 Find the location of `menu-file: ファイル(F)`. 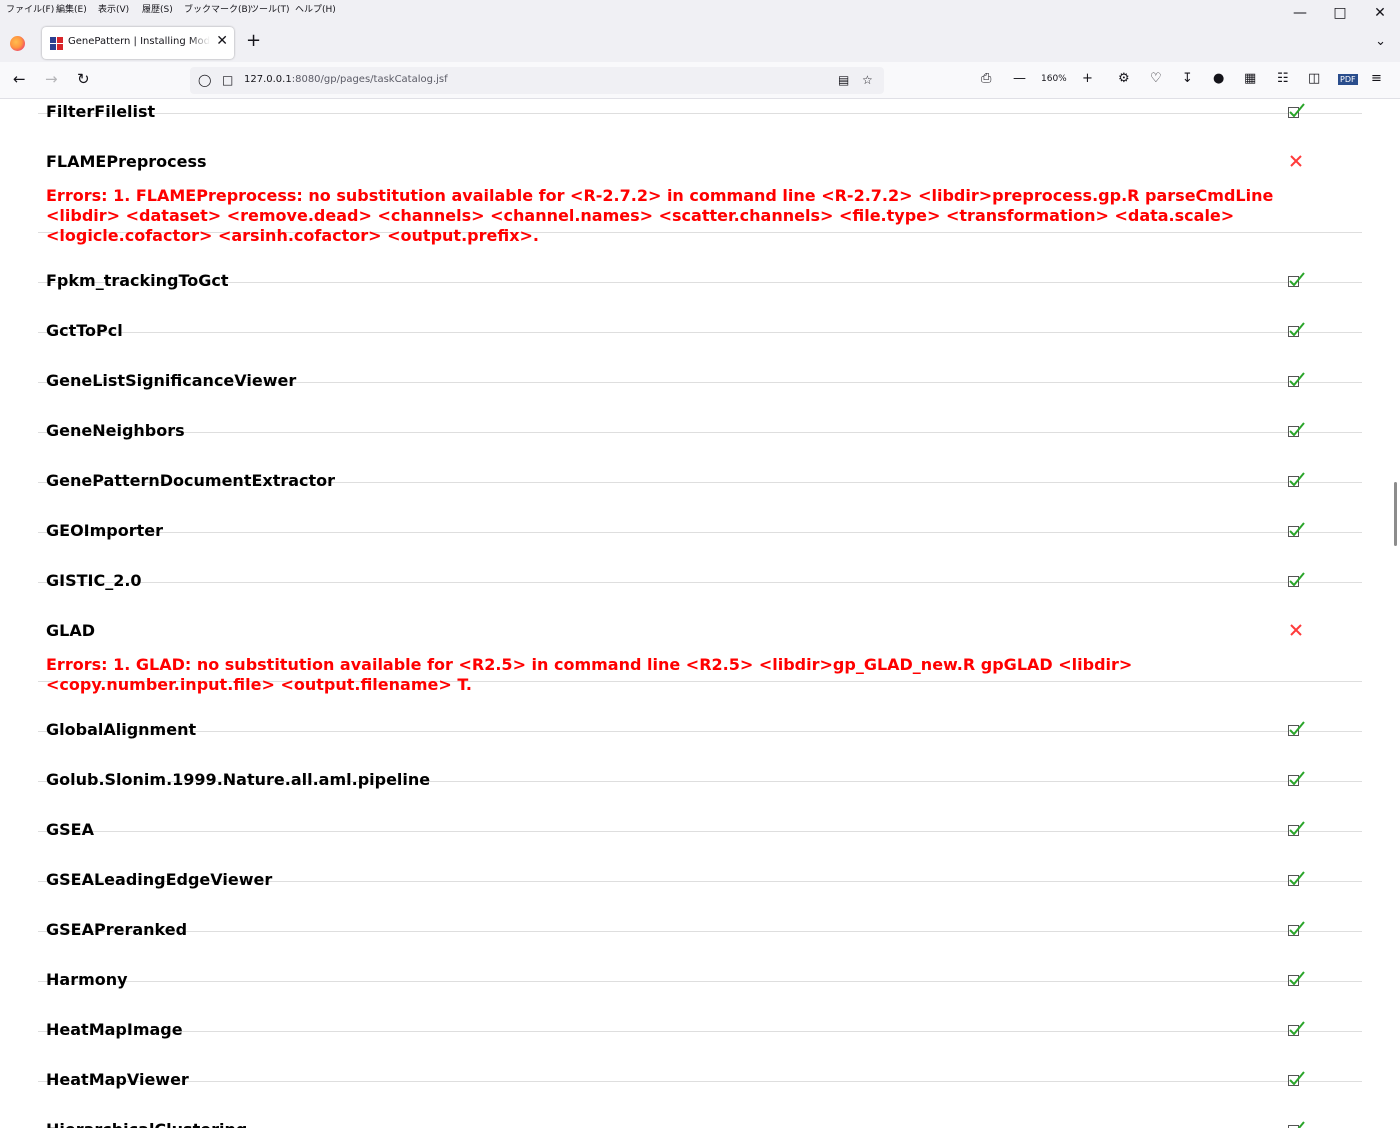

menu-file: ファイル(F) is located at coordinates (30, 8).